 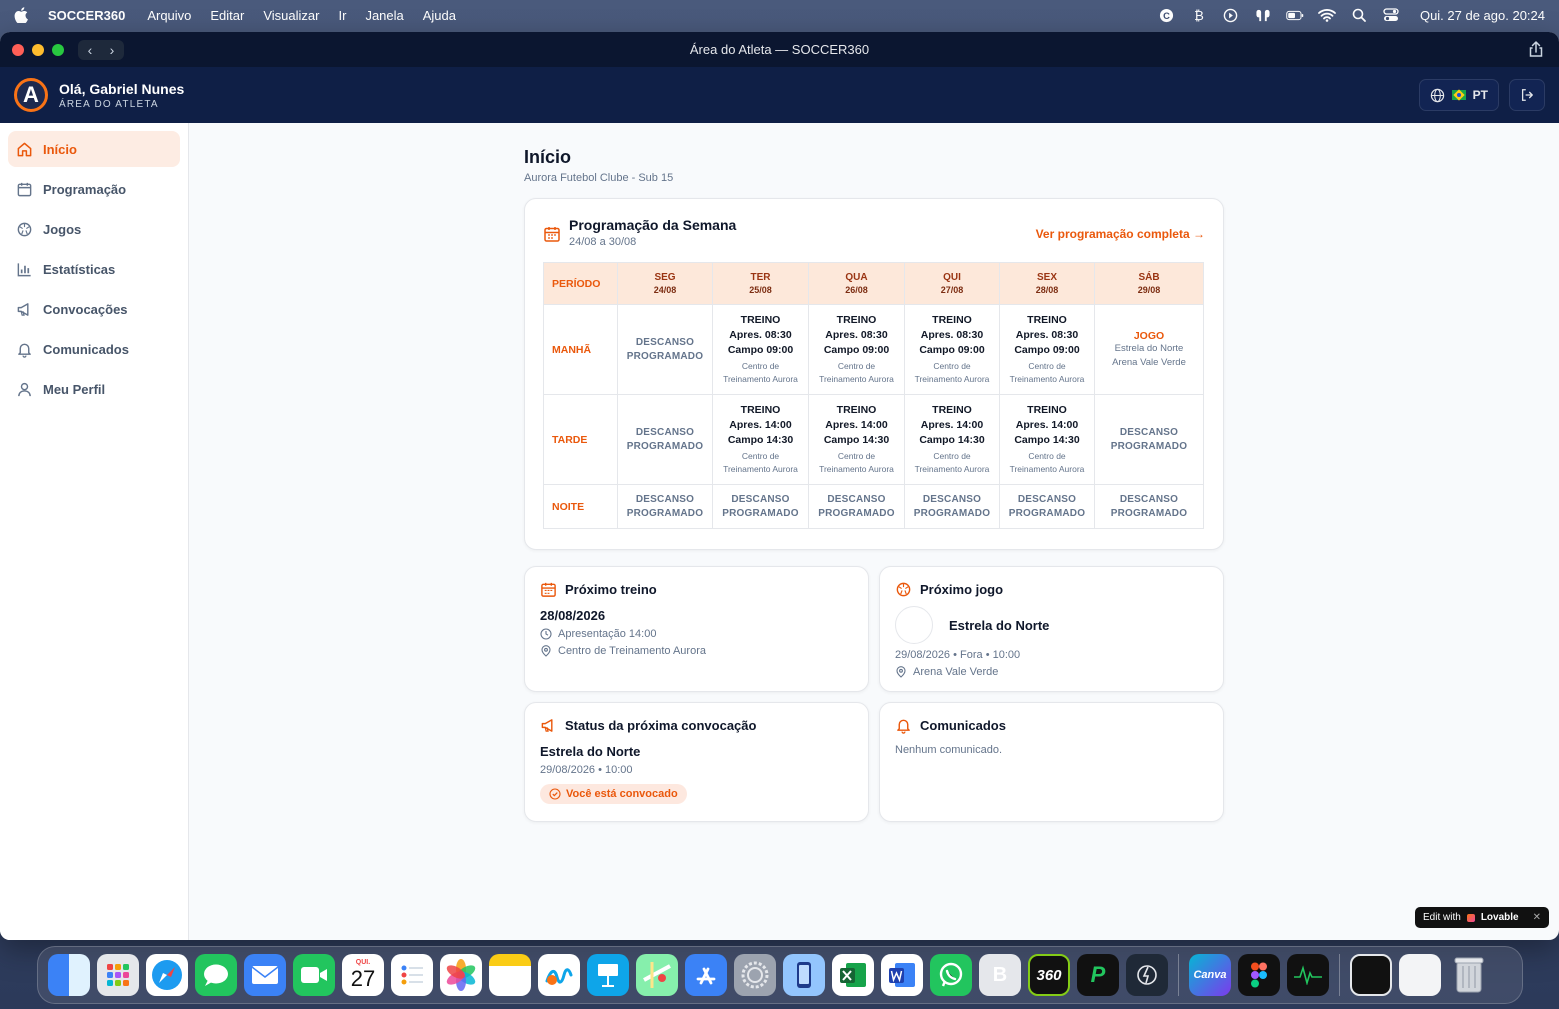 What do you see at coordinates (1051, 762) in the screenshot?
I see `announcements-card: Comunicados Nenhum comunicado.` at bounding box center [1051, 762].